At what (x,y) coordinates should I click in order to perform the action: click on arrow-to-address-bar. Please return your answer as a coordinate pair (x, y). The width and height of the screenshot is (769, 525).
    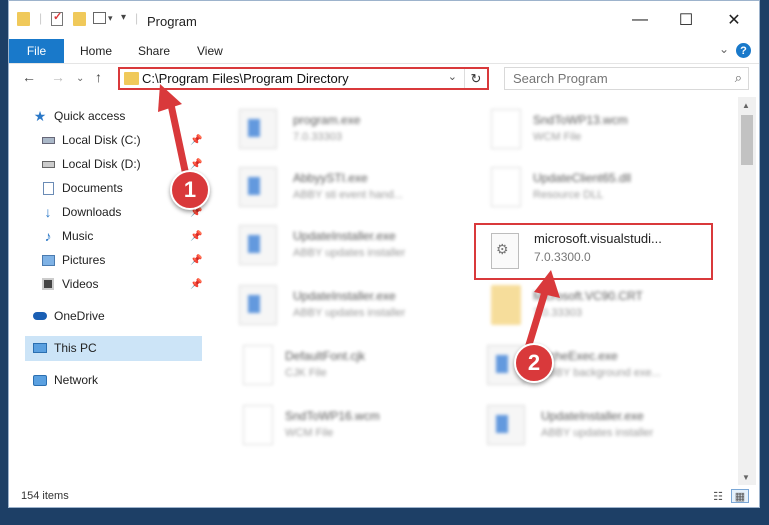
    Looking at the image, I should click on (174, 134).